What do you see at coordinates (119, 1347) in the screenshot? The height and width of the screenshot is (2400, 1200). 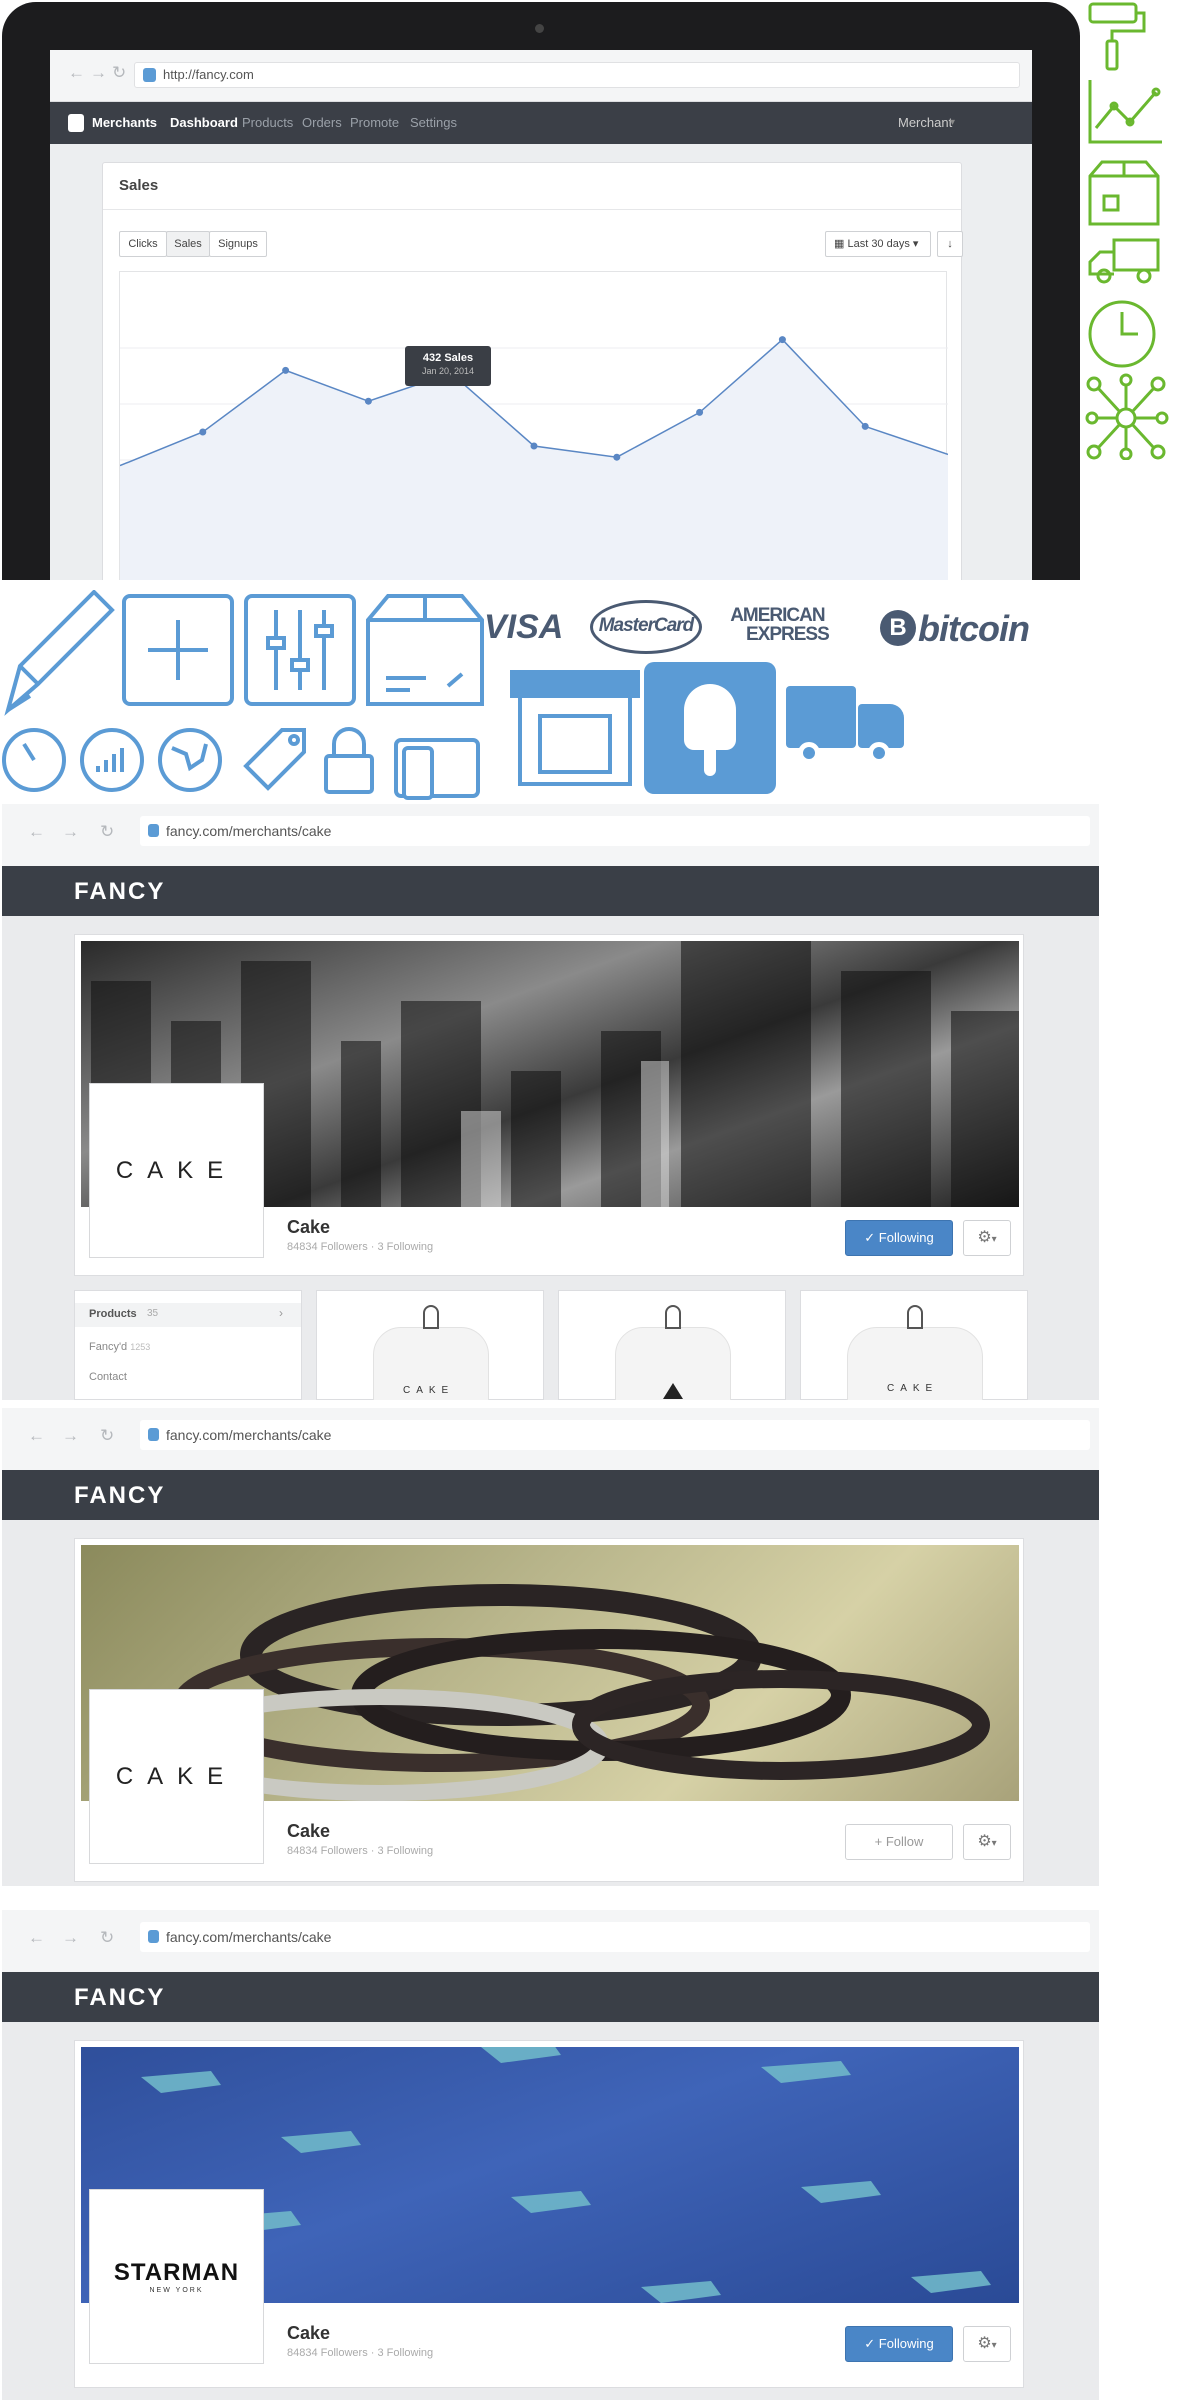 I see `sidebar-item-fancyd: Fancy'd 1253` at bounding box center [119, 1347].